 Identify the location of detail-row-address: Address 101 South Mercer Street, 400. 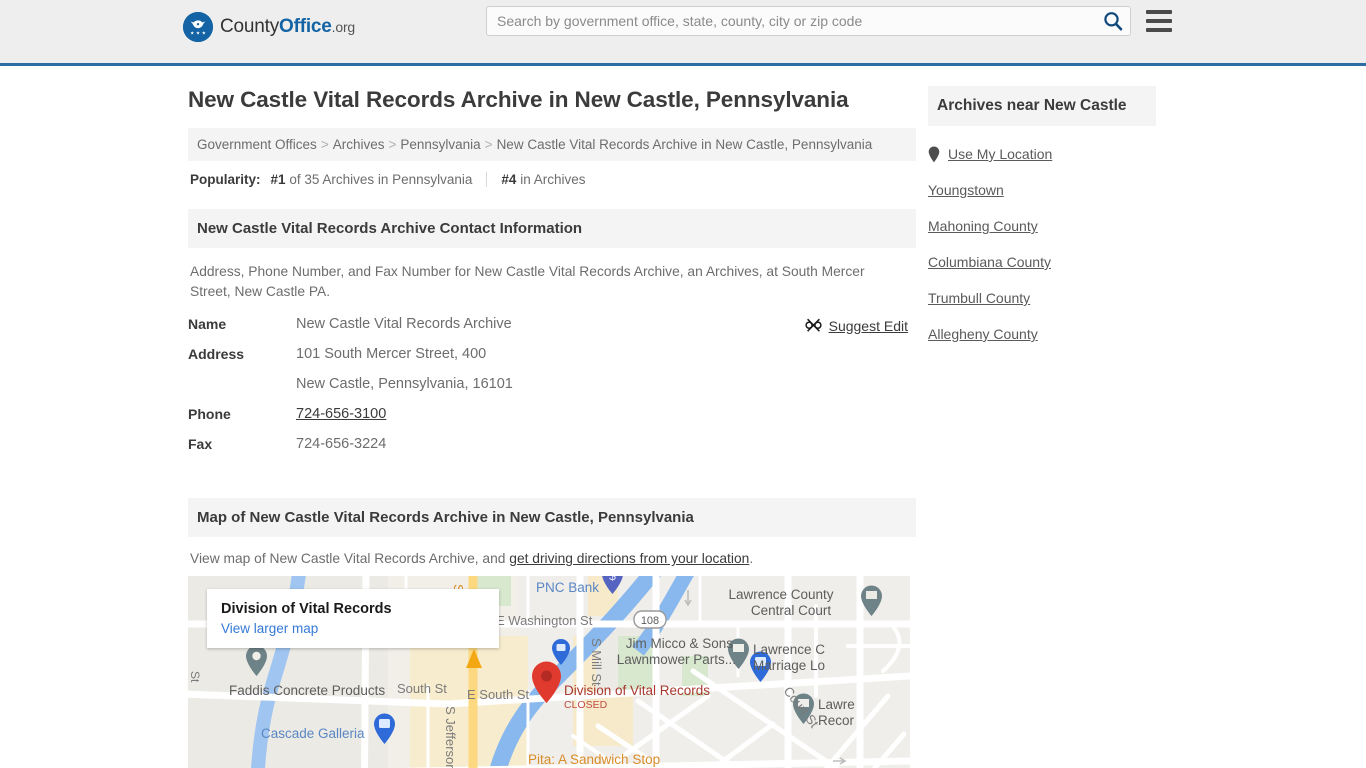
(549, 361).